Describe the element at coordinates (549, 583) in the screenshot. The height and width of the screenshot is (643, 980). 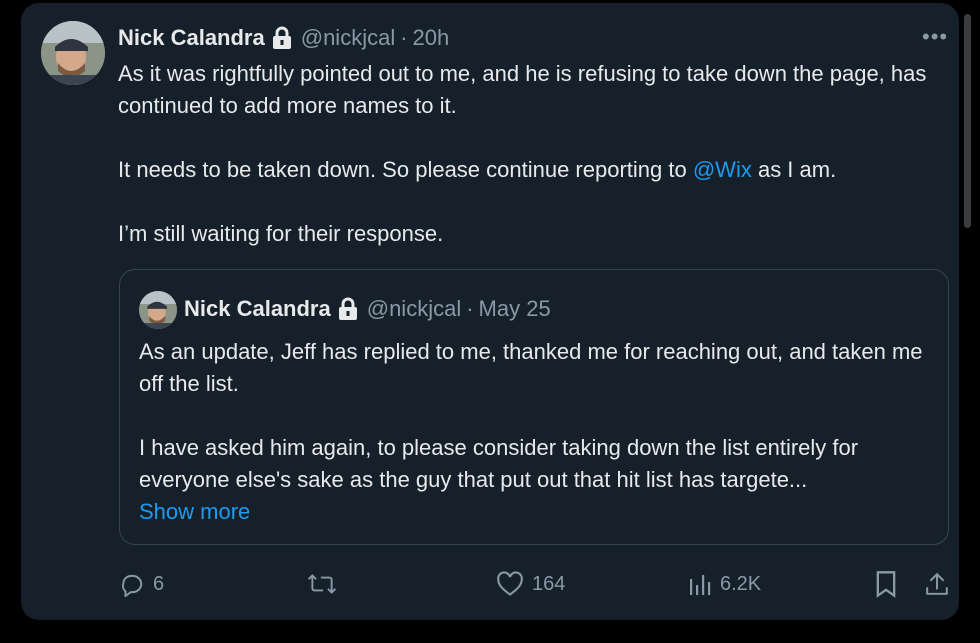
I see `like-count: 164` at that location.